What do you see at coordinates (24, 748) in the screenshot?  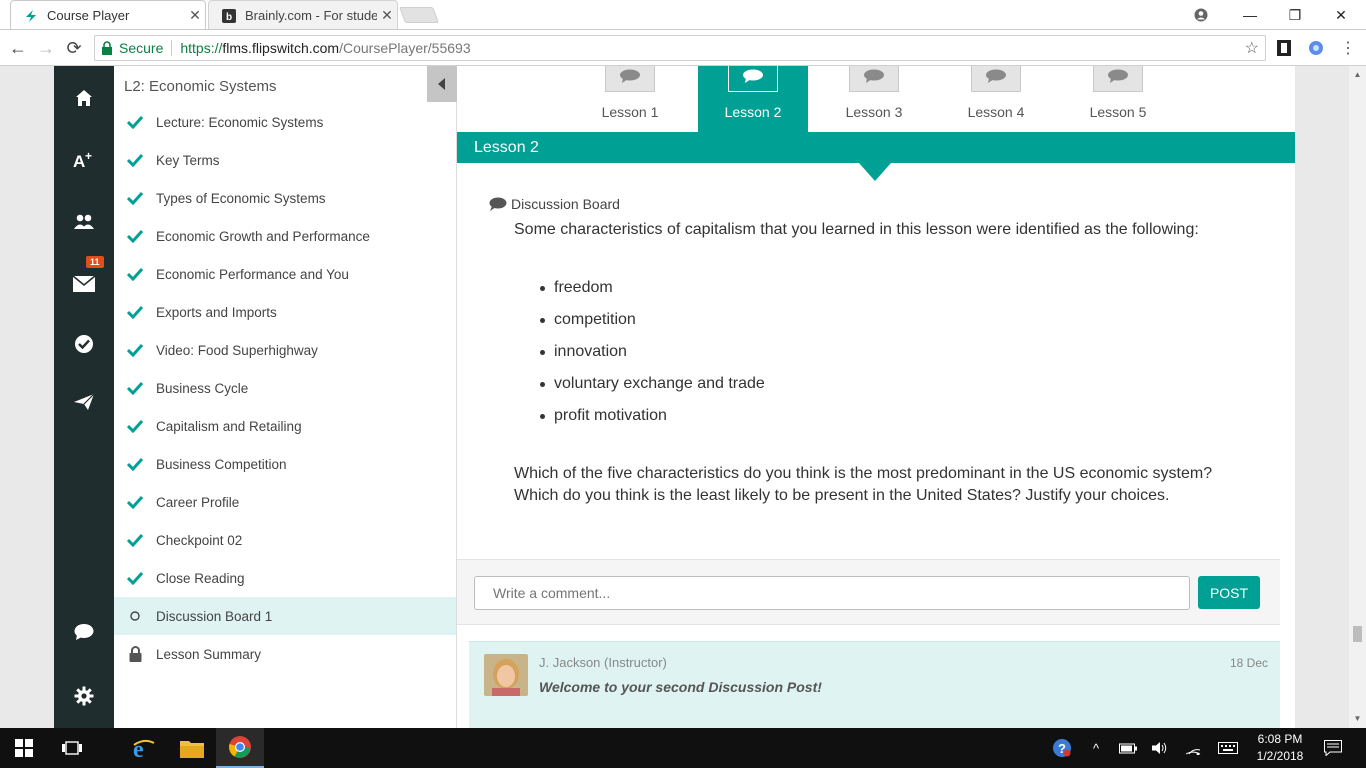 I see `windows-start-icon` at bounding box center [24, 748].